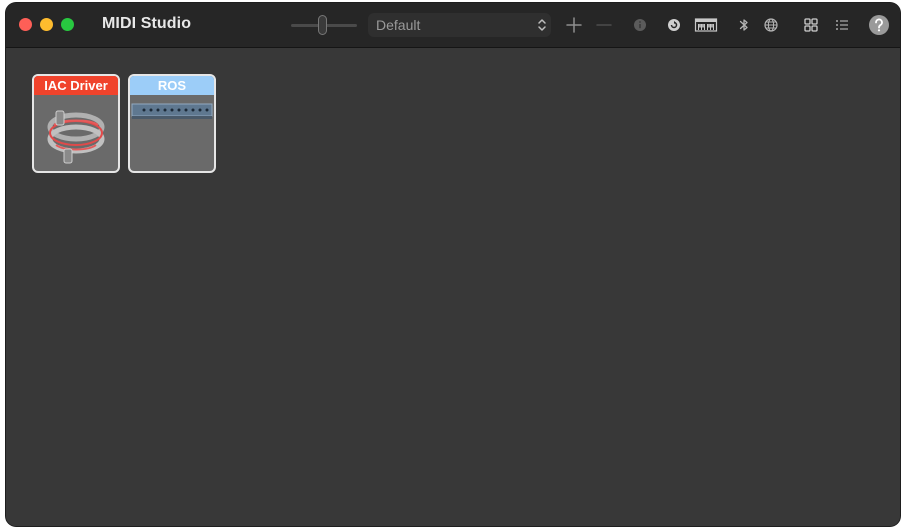 The height and width of the screenshot is (532, 907). Describe the element at coordinates (771, 25) in the screenshot. I see `network-icon` at that location.